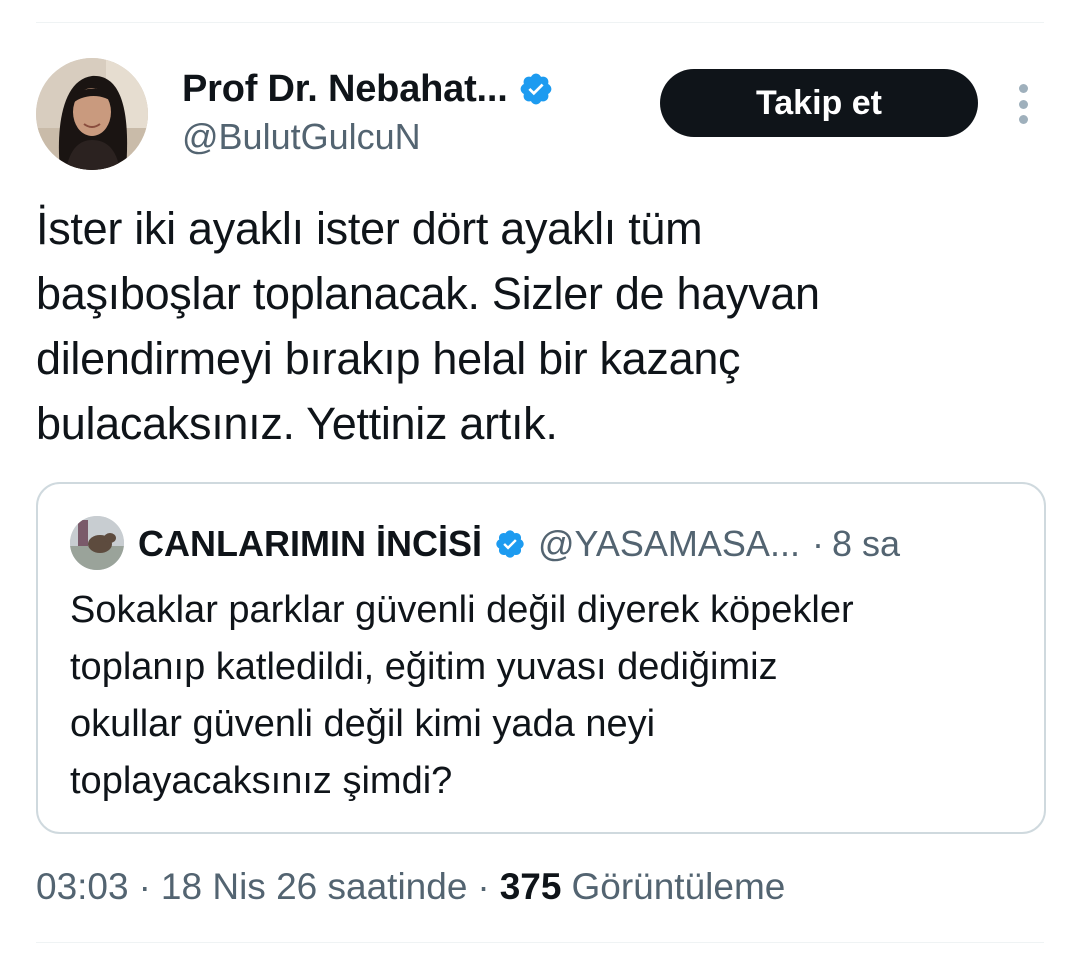 The width and height of the screenshot is (1080, 976). Describe the element at coordinates (301, 137) in the screenshot. I see `author-handle: @BulutGulcuN` at that location.